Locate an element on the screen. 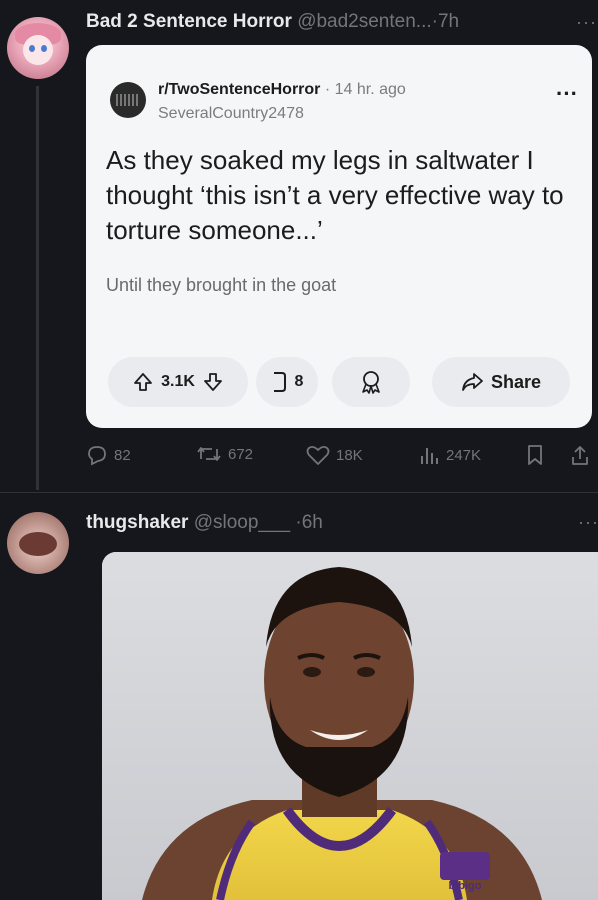 This screenshot has width=598, height=900. subreddit-avatar is located at coordinates (128, 100).